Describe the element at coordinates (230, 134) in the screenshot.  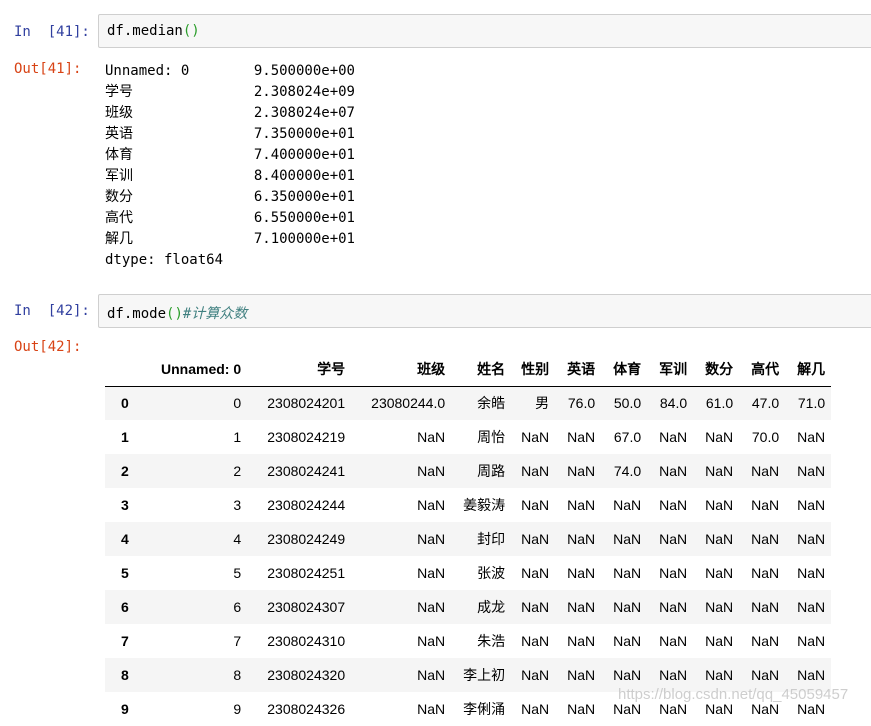
I see `series-row: 英语 7.350000e+01` at that location.